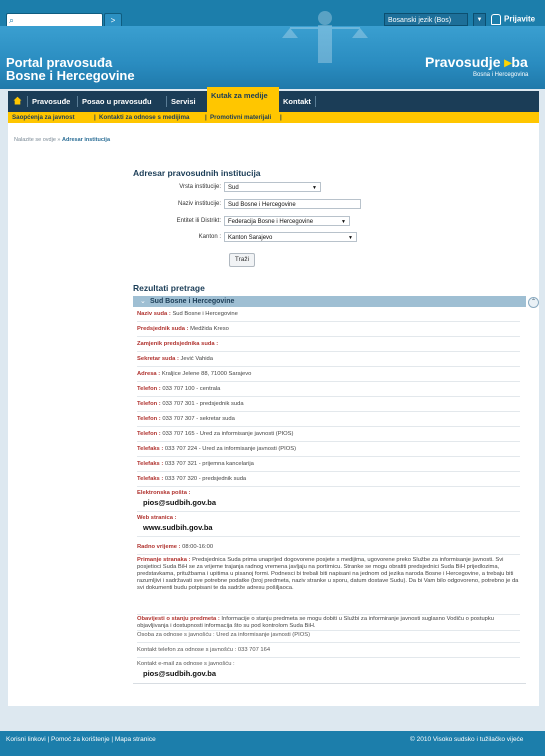 Image resolution: width=545 pixels, height=756 pixels. Describe the element at coordinates (70, 75) in the screenshot. I see `portal-subtitle: Bosne i Hercegovine` at that location.